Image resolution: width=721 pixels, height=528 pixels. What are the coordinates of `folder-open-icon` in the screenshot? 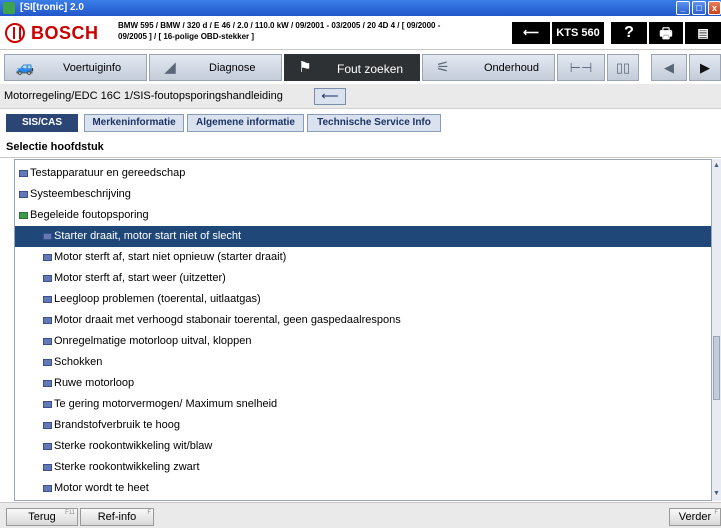 It's located at (23, 215).